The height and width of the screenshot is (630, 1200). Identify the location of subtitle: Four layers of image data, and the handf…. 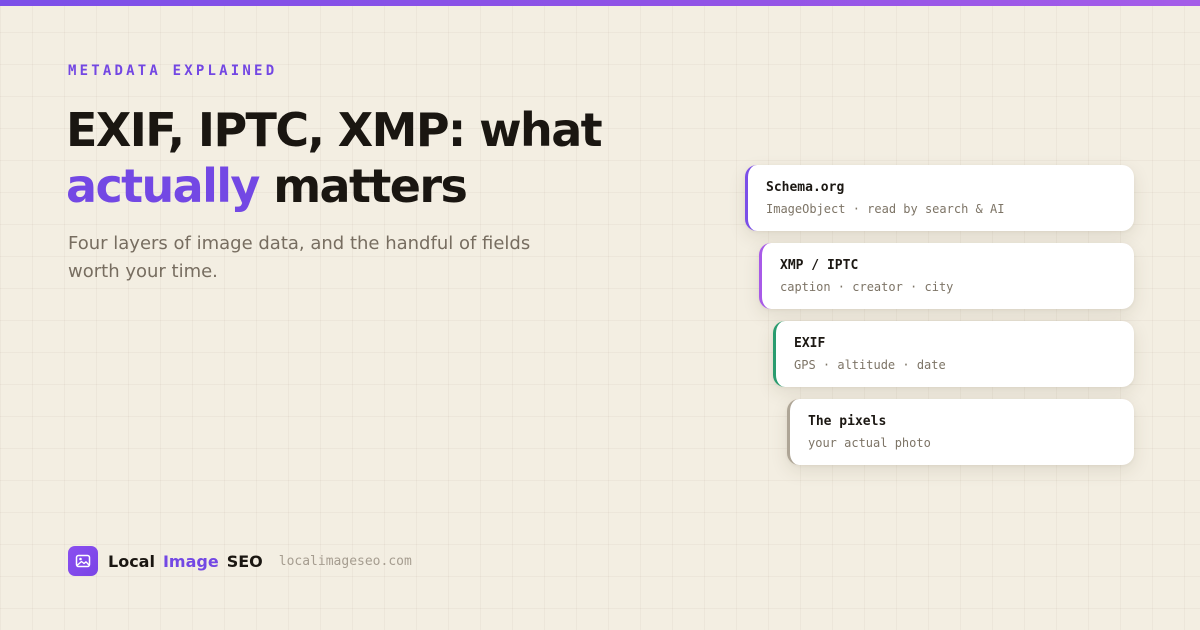
(299, 257).